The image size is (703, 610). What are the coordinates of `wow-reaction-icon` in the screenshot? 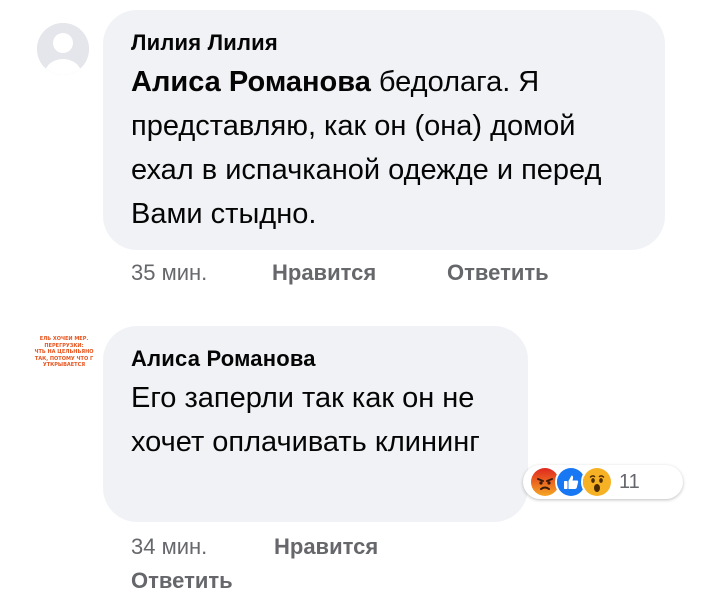 It's located at (597, 482).